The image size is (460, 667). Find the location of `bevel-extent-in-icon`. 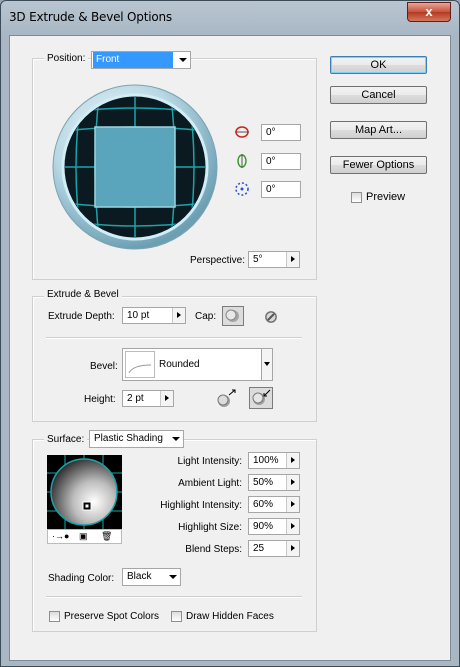

bevel-extent-in-icon is located at coordinates (261, 397).